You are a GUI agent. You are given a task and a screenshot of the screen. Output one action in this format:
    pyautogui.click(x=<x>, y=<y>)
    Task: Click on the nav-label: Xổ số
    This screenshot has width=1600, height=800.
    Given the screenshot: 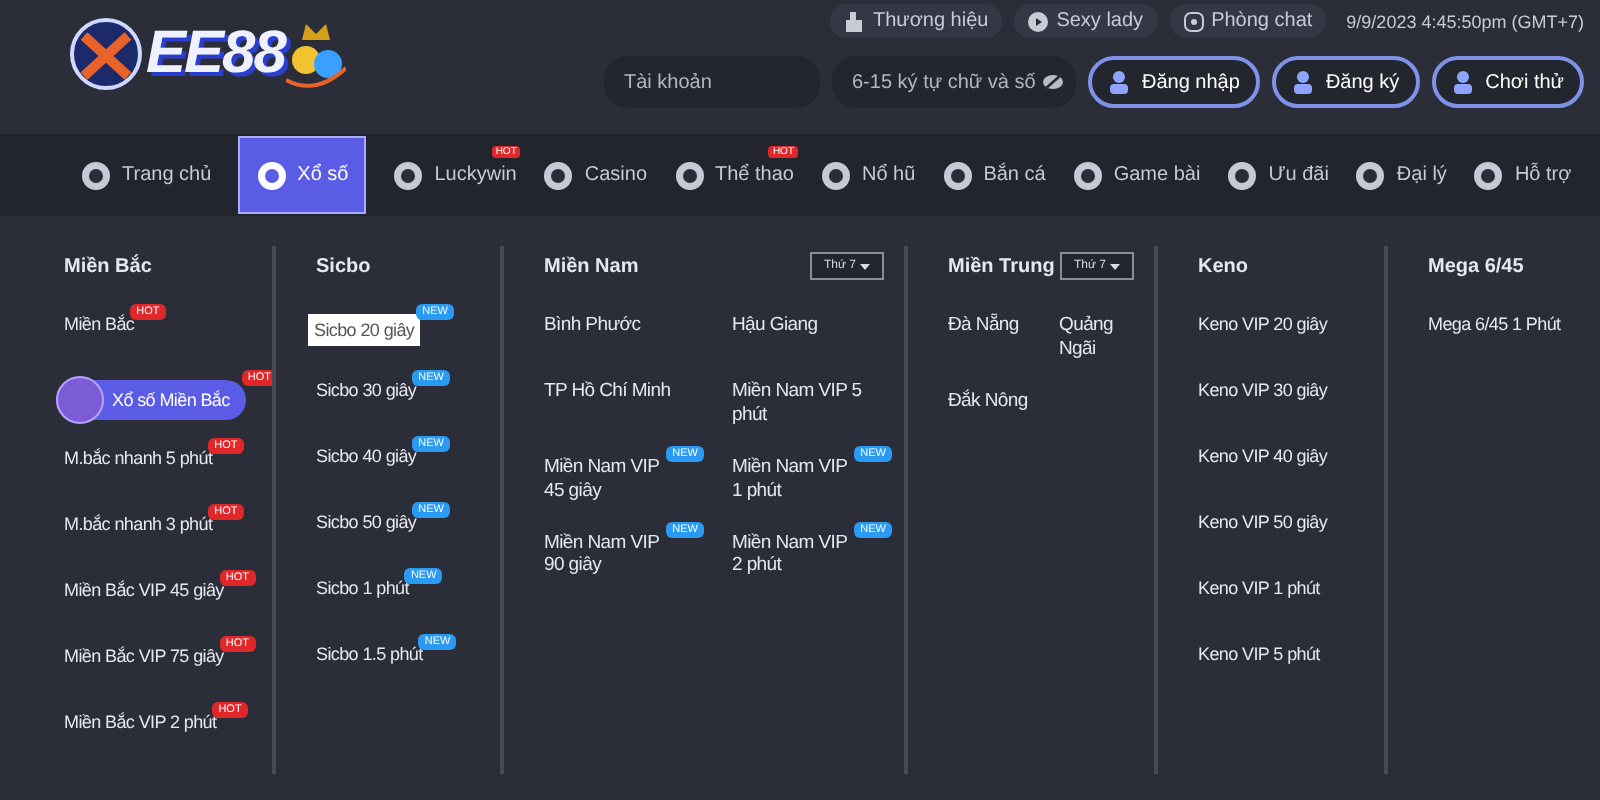 What is the action you would take?
    pyautogui.click(x=323, y=175)
    